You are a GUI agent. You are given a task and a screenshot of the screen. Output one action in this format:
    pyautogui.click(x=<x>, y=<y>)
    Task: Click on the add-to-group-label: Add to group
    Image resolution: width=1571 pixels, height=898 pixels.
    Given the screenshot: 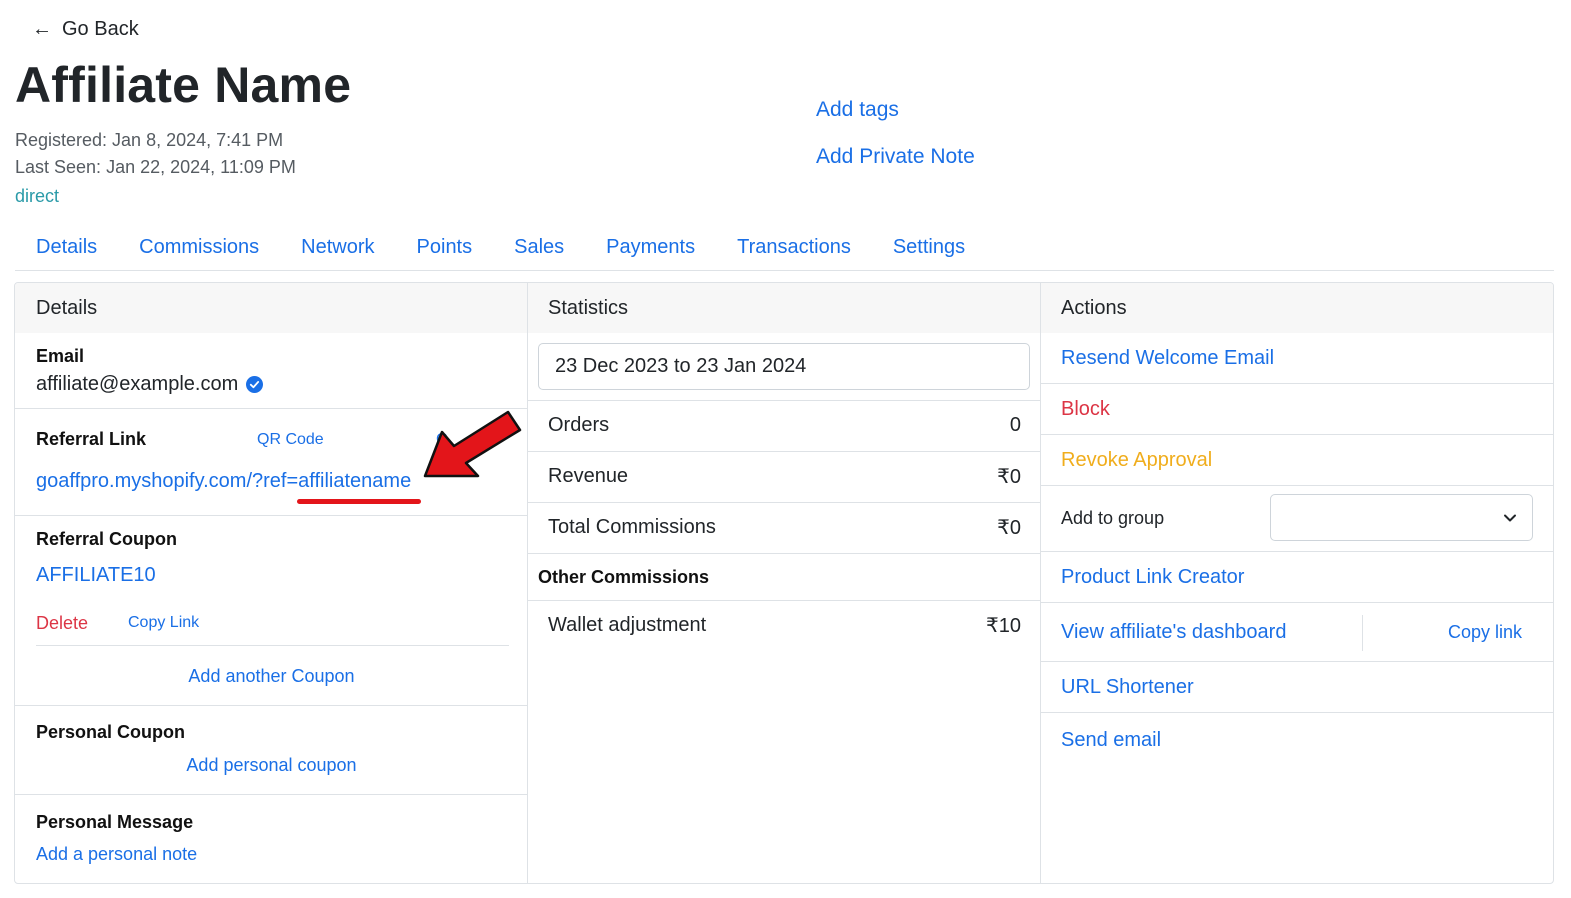 What is the action you would take?
    pyautogui.click(x=1113, y=518)
    